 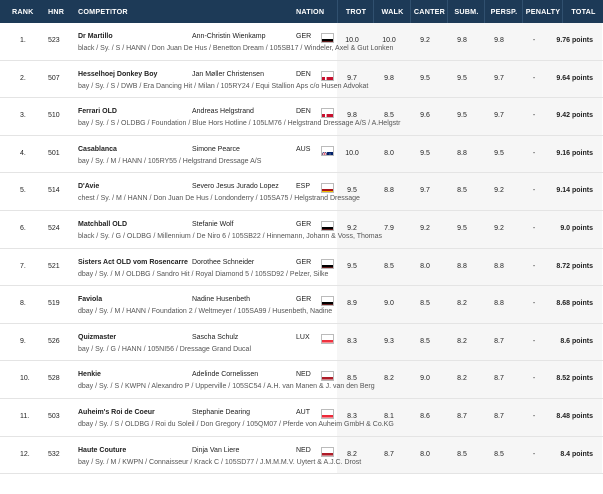 I want to click on rider-name: Stefanie Wolf, so click(x=213, y=224).